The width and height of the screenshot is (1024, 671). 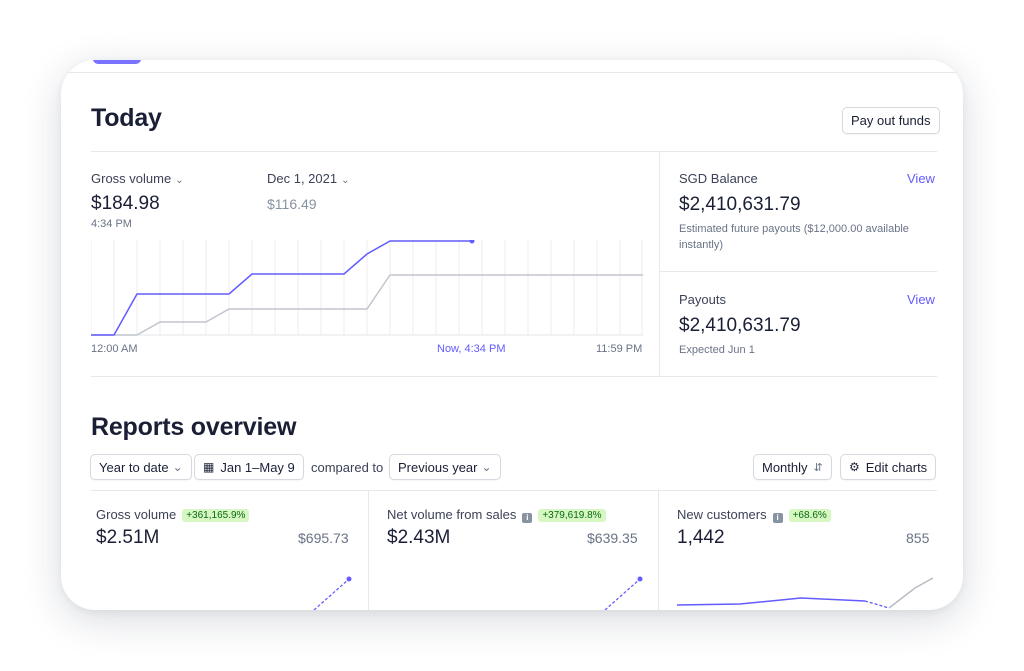 What do you see at coordinates (134, 467) in the screenshot?
I see `date-range-label: Year to date` at bounding box center [134, 467].